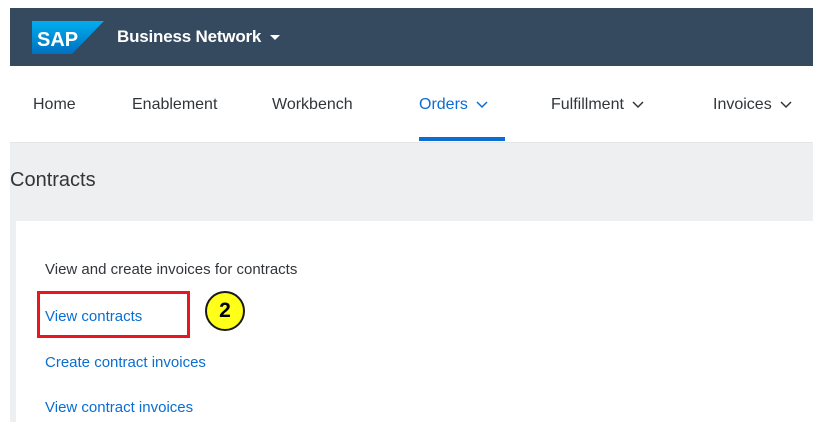 This screenshot has width=813, height=422. What do you see at coordinates (587, 104) in the screenshot?
I see `nav-fulfillment-label: Fulfillment` at bounding box center [587, 104].